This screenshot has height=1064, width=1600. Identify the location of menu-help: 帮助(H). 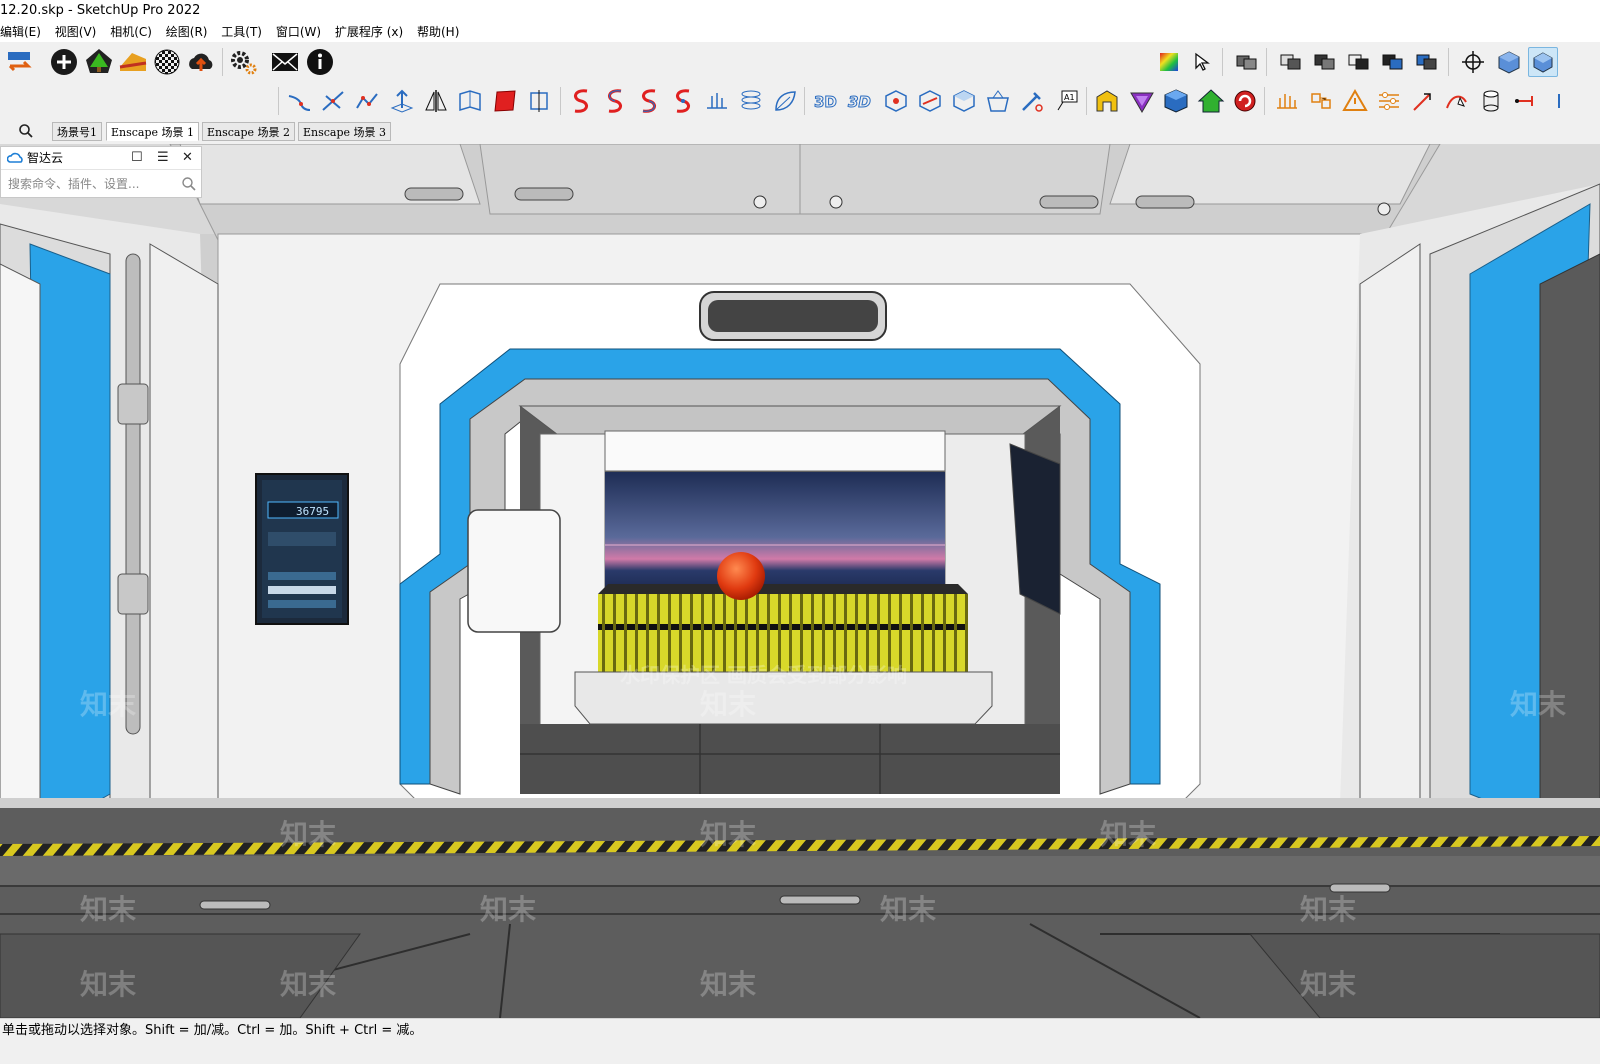
(438, 32).